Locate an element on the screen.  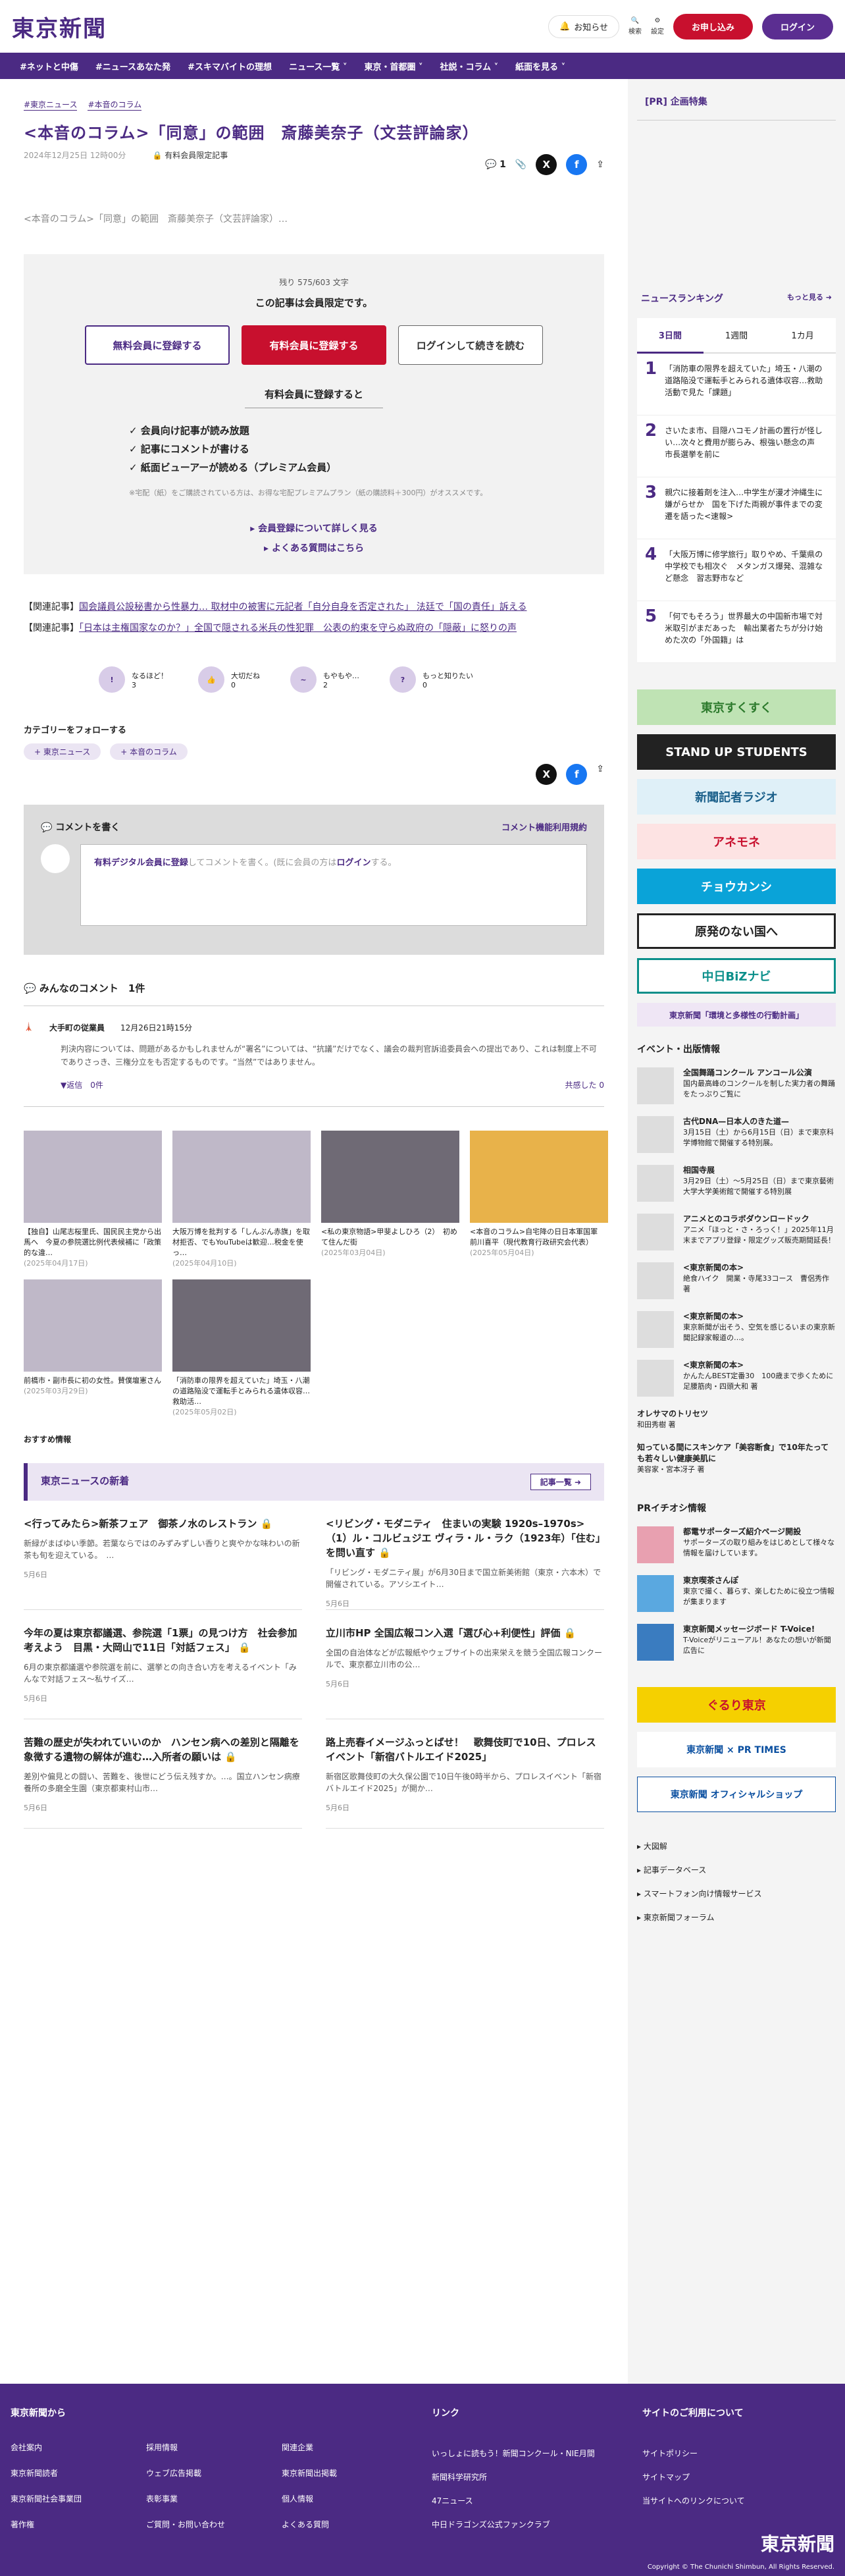
footer-link: 著作権 is located at coordinates (79, 2524).